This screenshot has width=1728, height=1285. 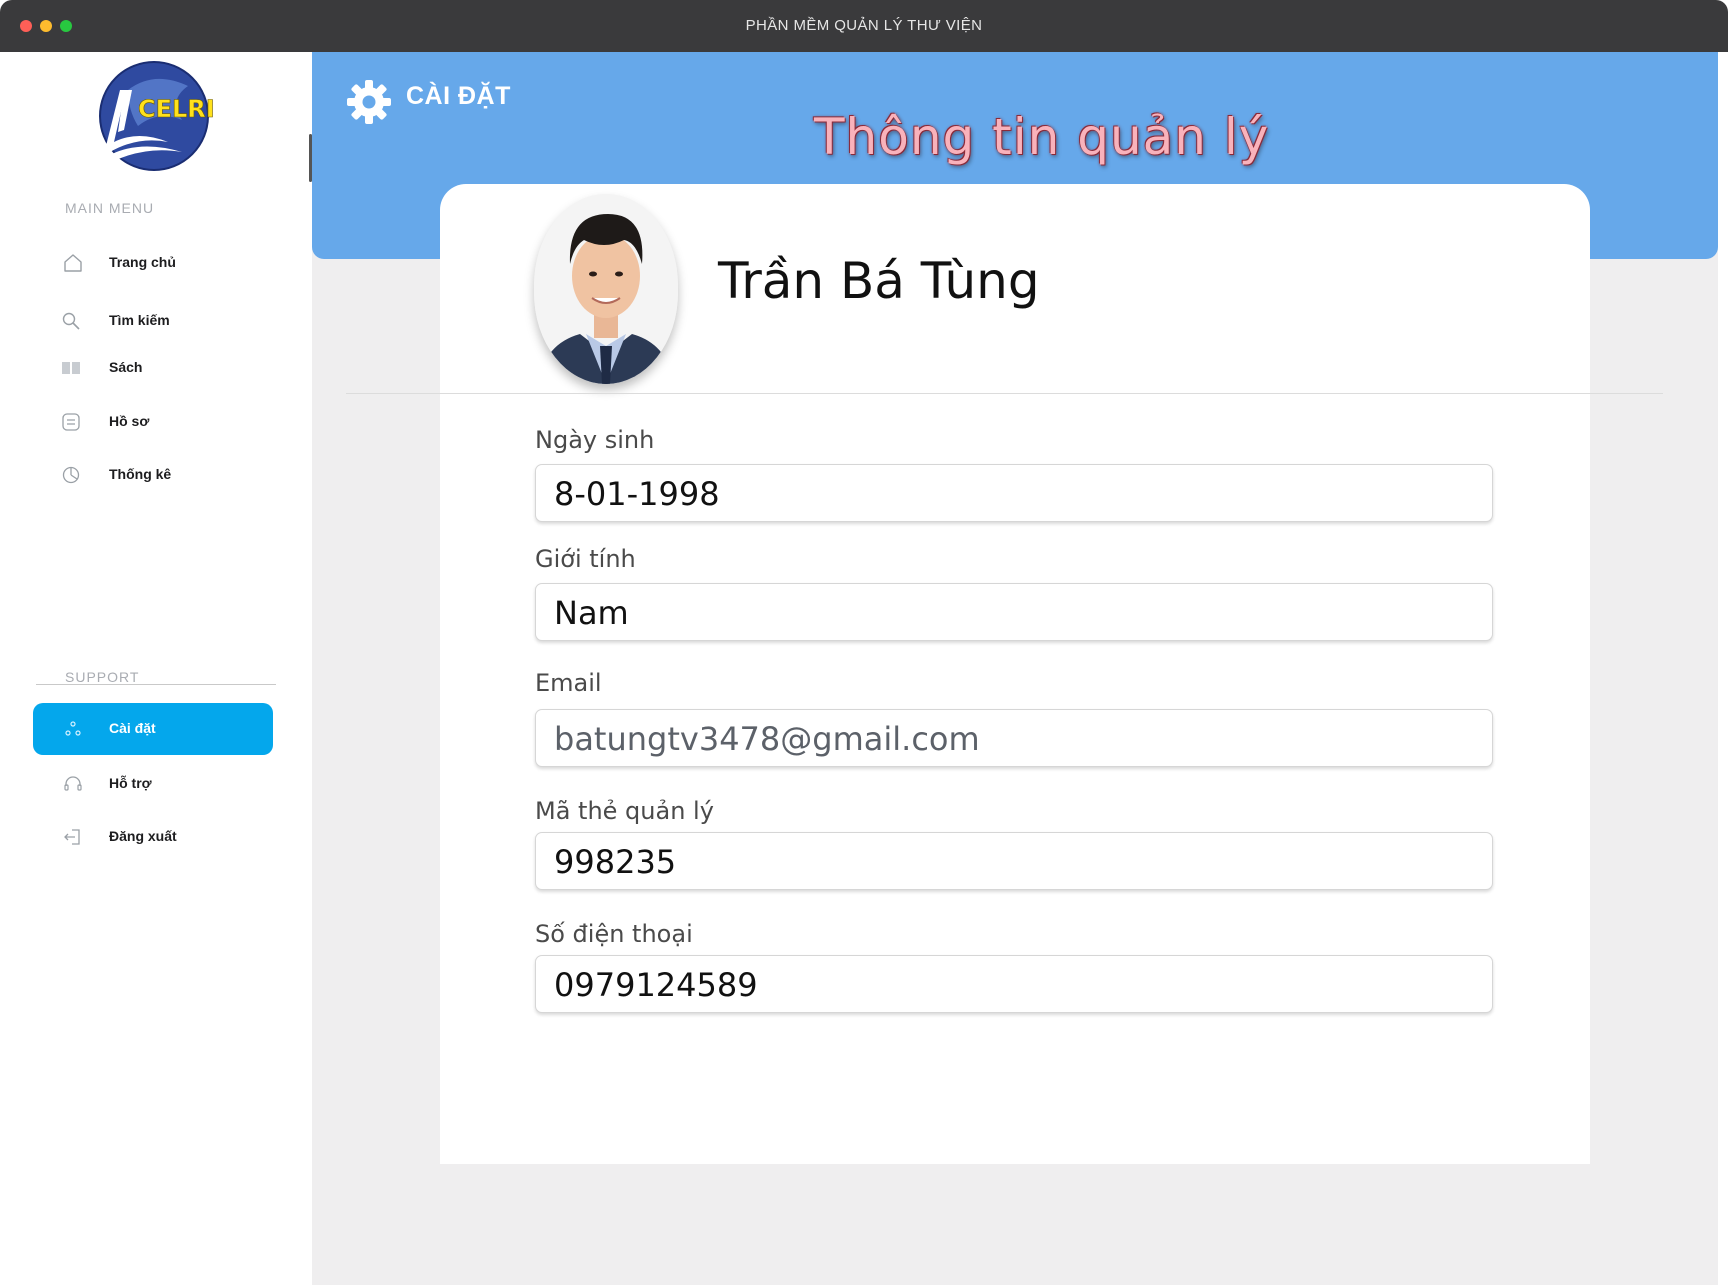 I want to click on avatar-photo, so click(x=606, y=289).